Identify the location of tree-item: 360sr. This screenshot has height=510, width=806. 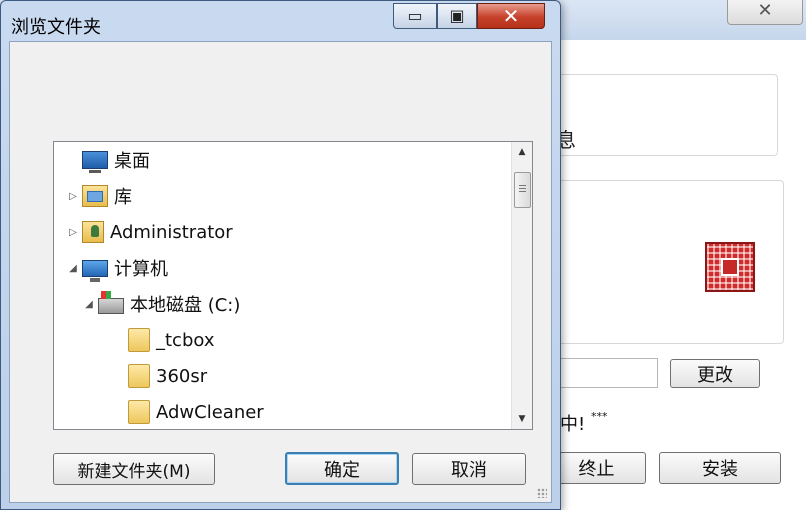
(160, 376).